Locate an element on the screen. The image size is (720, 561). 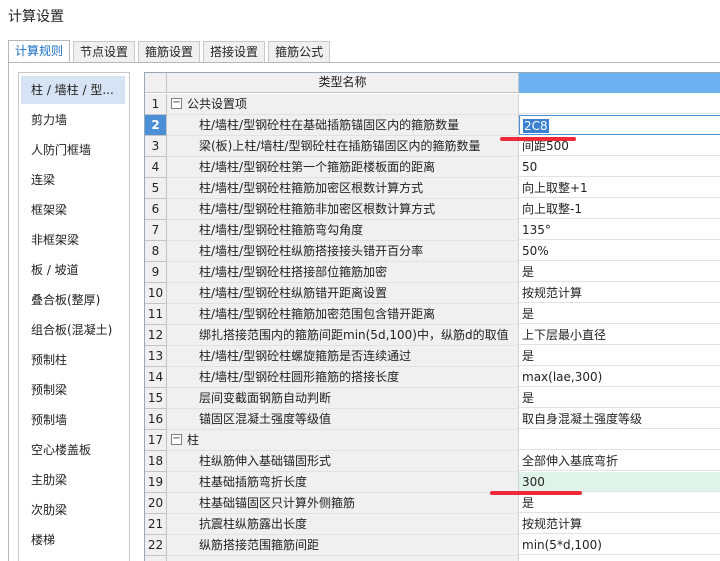
setting-value: 间距500 is located at coordinates (545, 146).